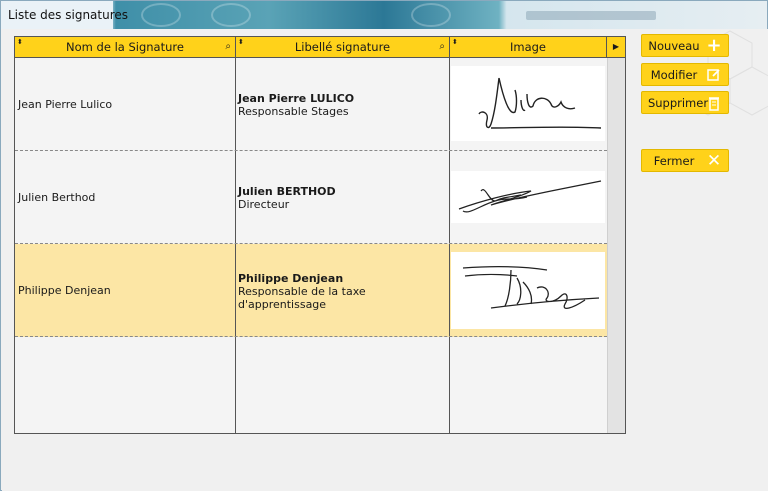 The height and width of the screenshot is (491, 768). I want to click on close-button: Fermer ✕, so click(685, 160).